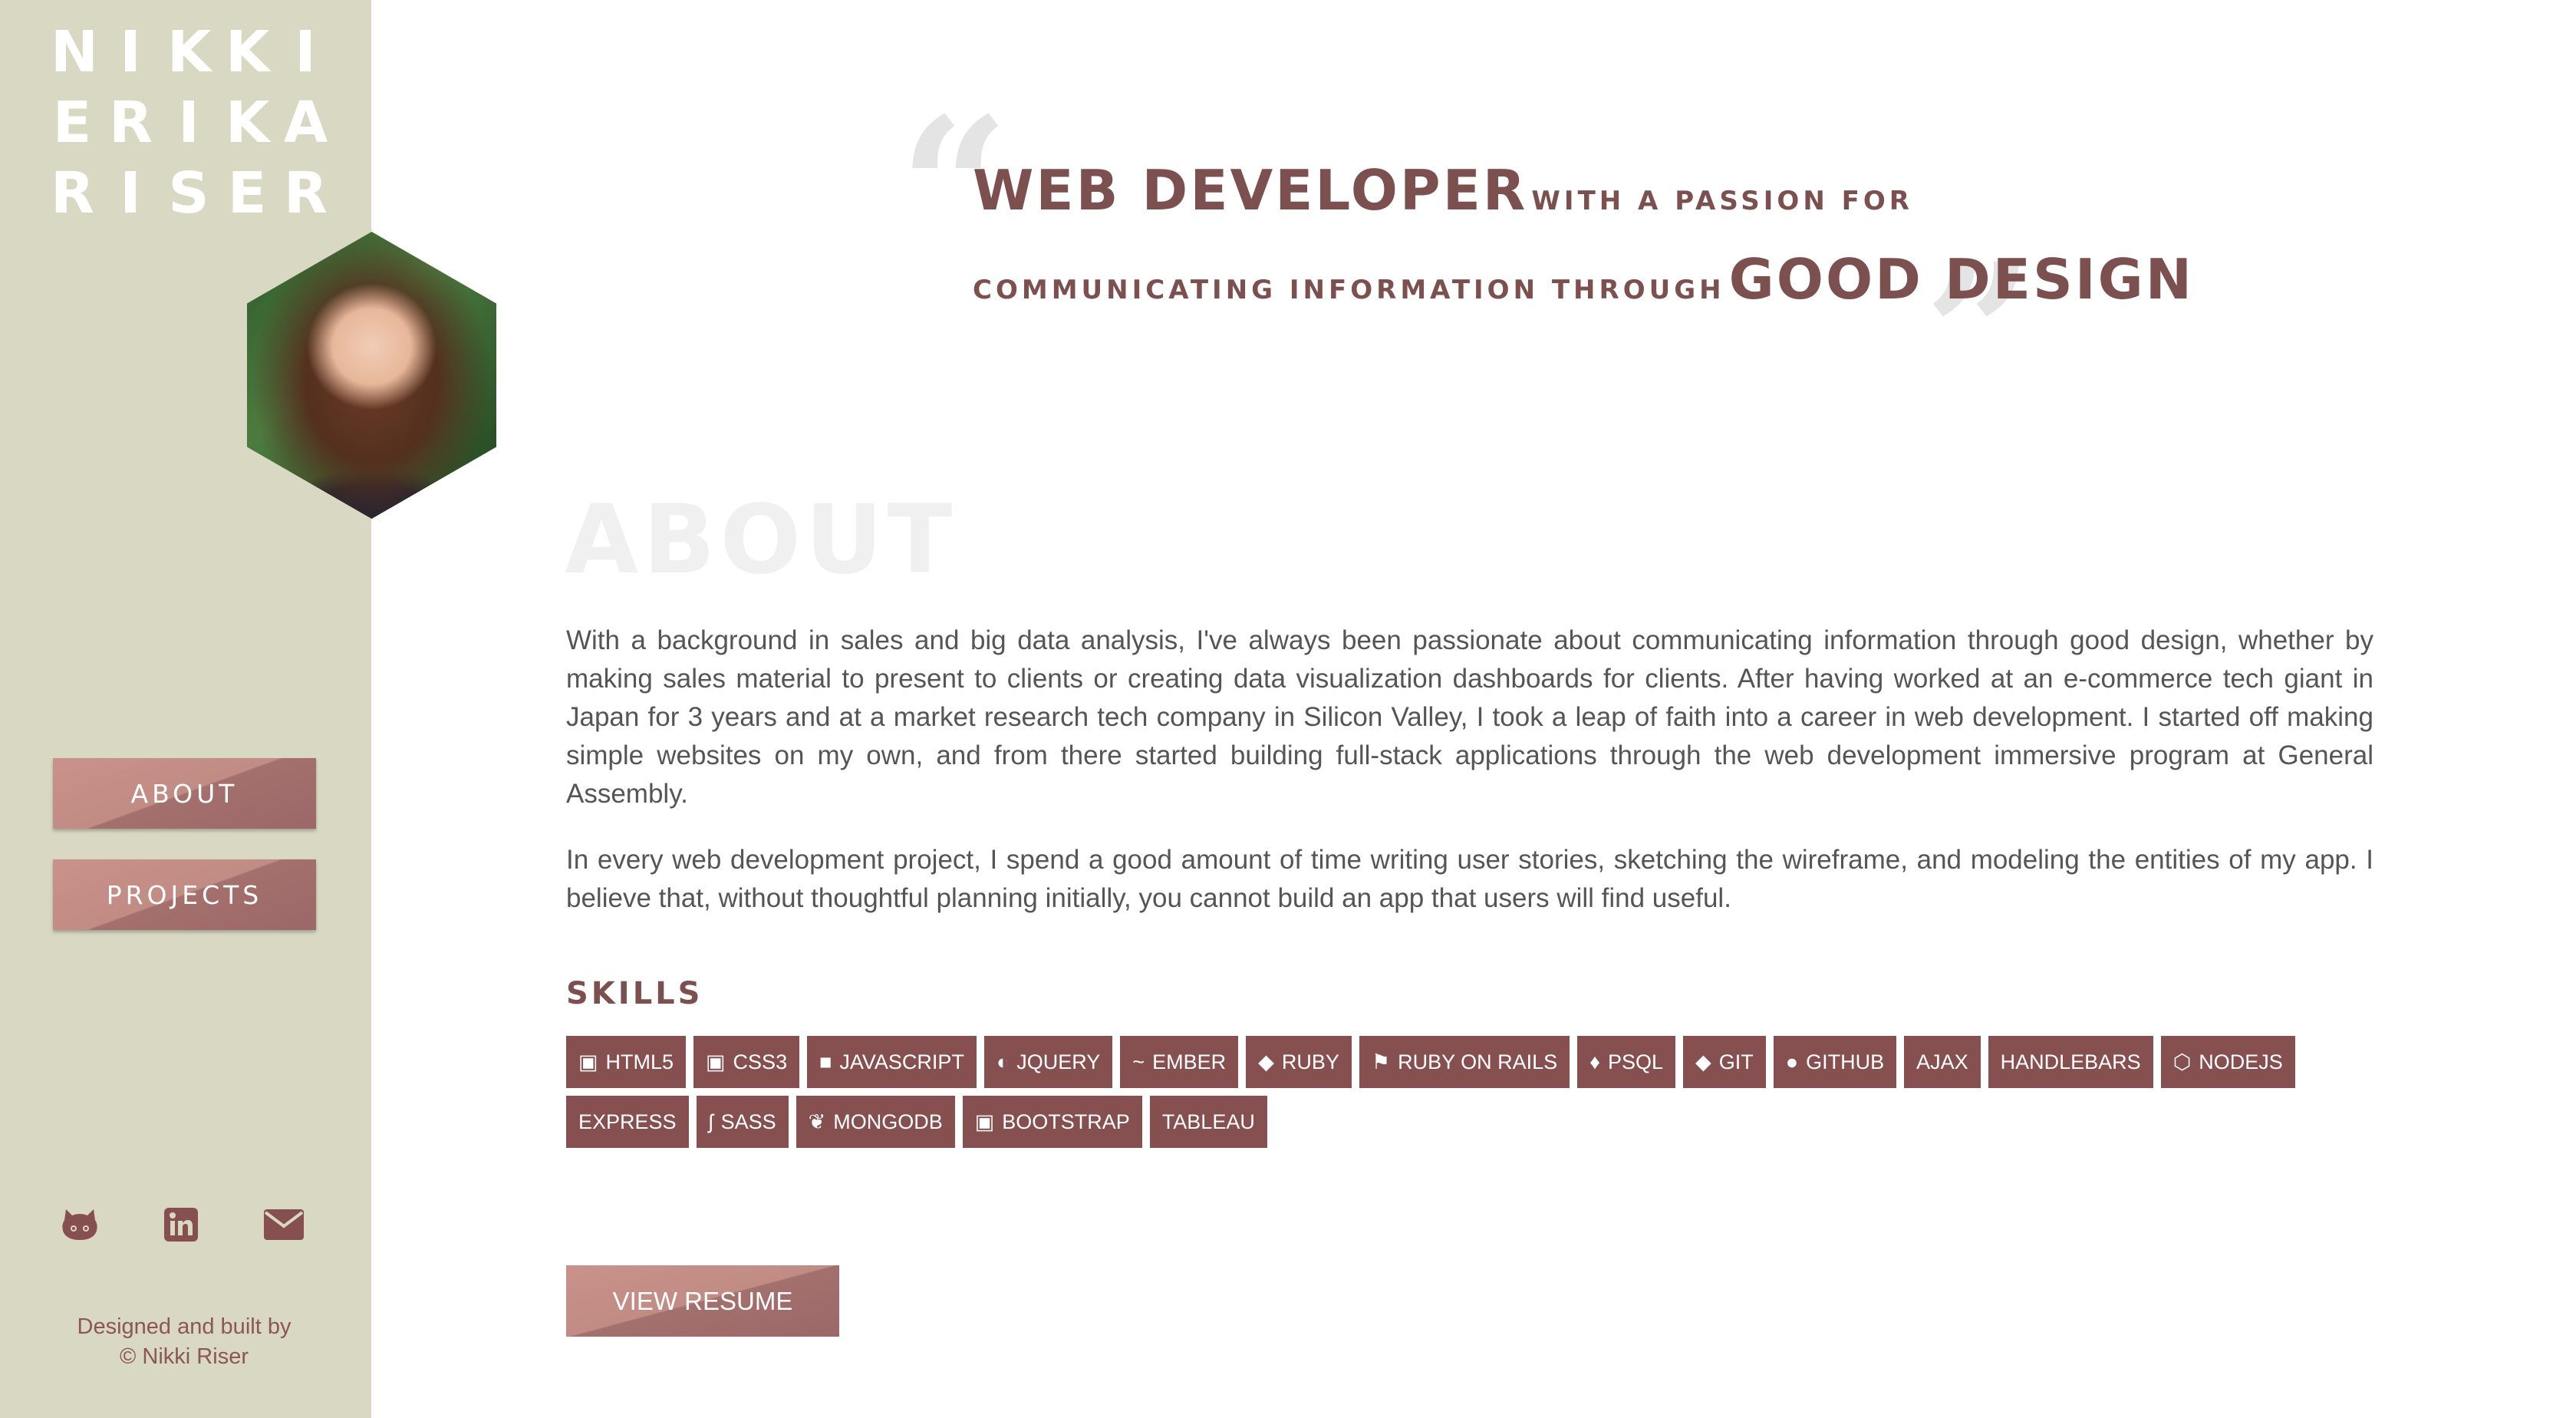  I want to click on skill-badge: AJAX, so click(1942, 1062).